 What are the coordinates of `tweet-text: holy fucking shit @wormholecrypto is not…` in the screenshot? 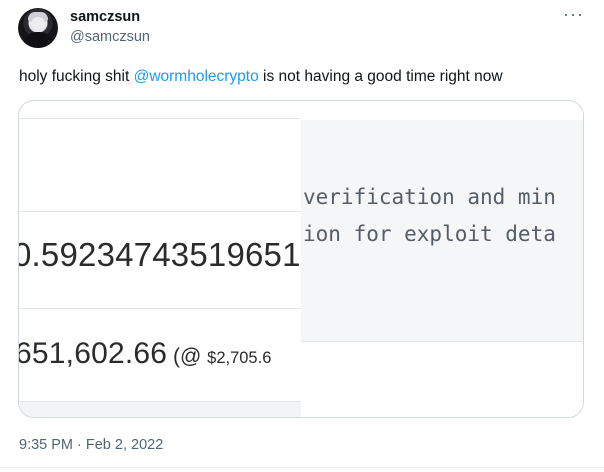 It's located at (261, 77).